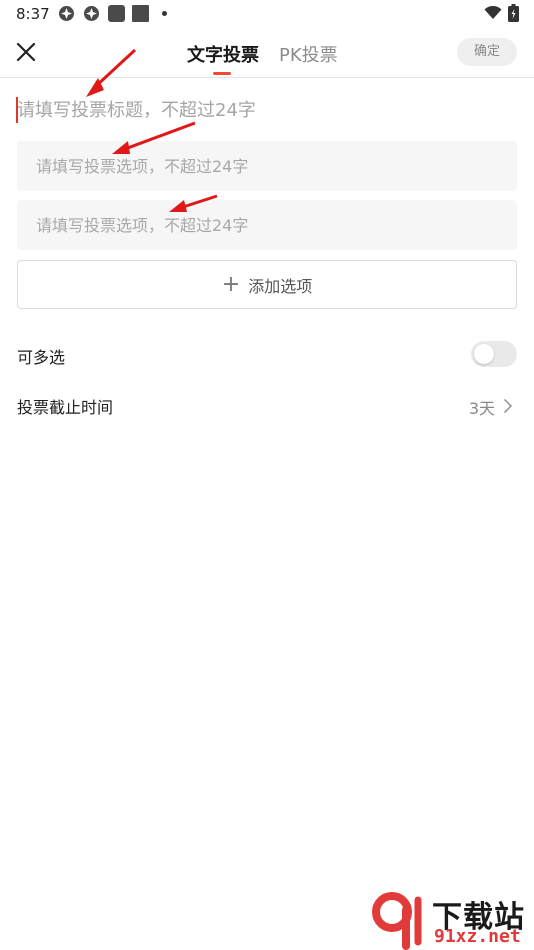  I want to click on watermark-url: 91xz.net, so click(477, 936).